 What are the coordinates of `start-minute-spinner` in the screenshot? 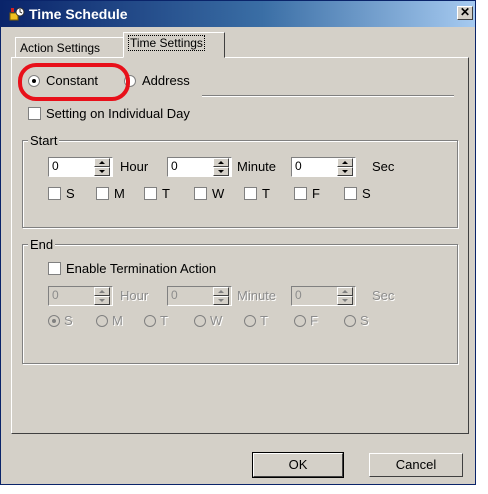 It's located at (221, 167).